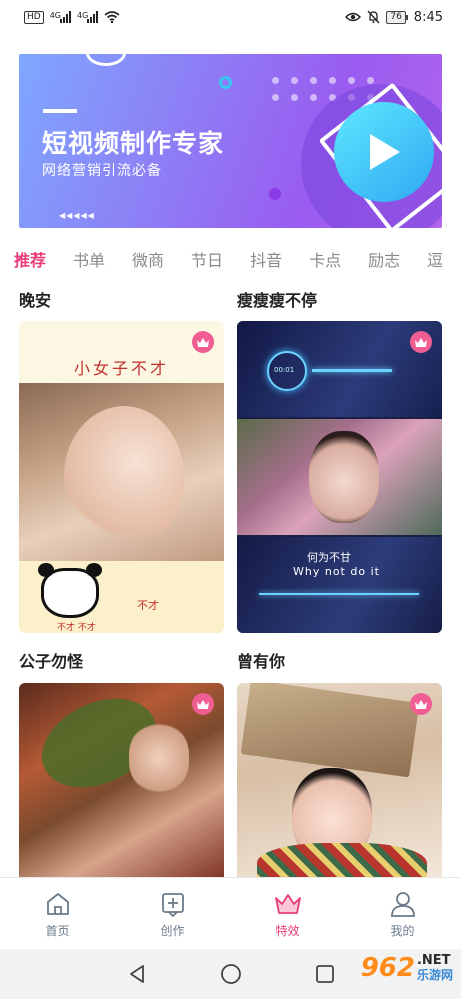 The width and height of the screenshot is (461, 999). What do you see at coordinates (277, 300) in the screenshot?
I see `section-title: 瘦瘦瘦不停` at bounding box center [277, 300].